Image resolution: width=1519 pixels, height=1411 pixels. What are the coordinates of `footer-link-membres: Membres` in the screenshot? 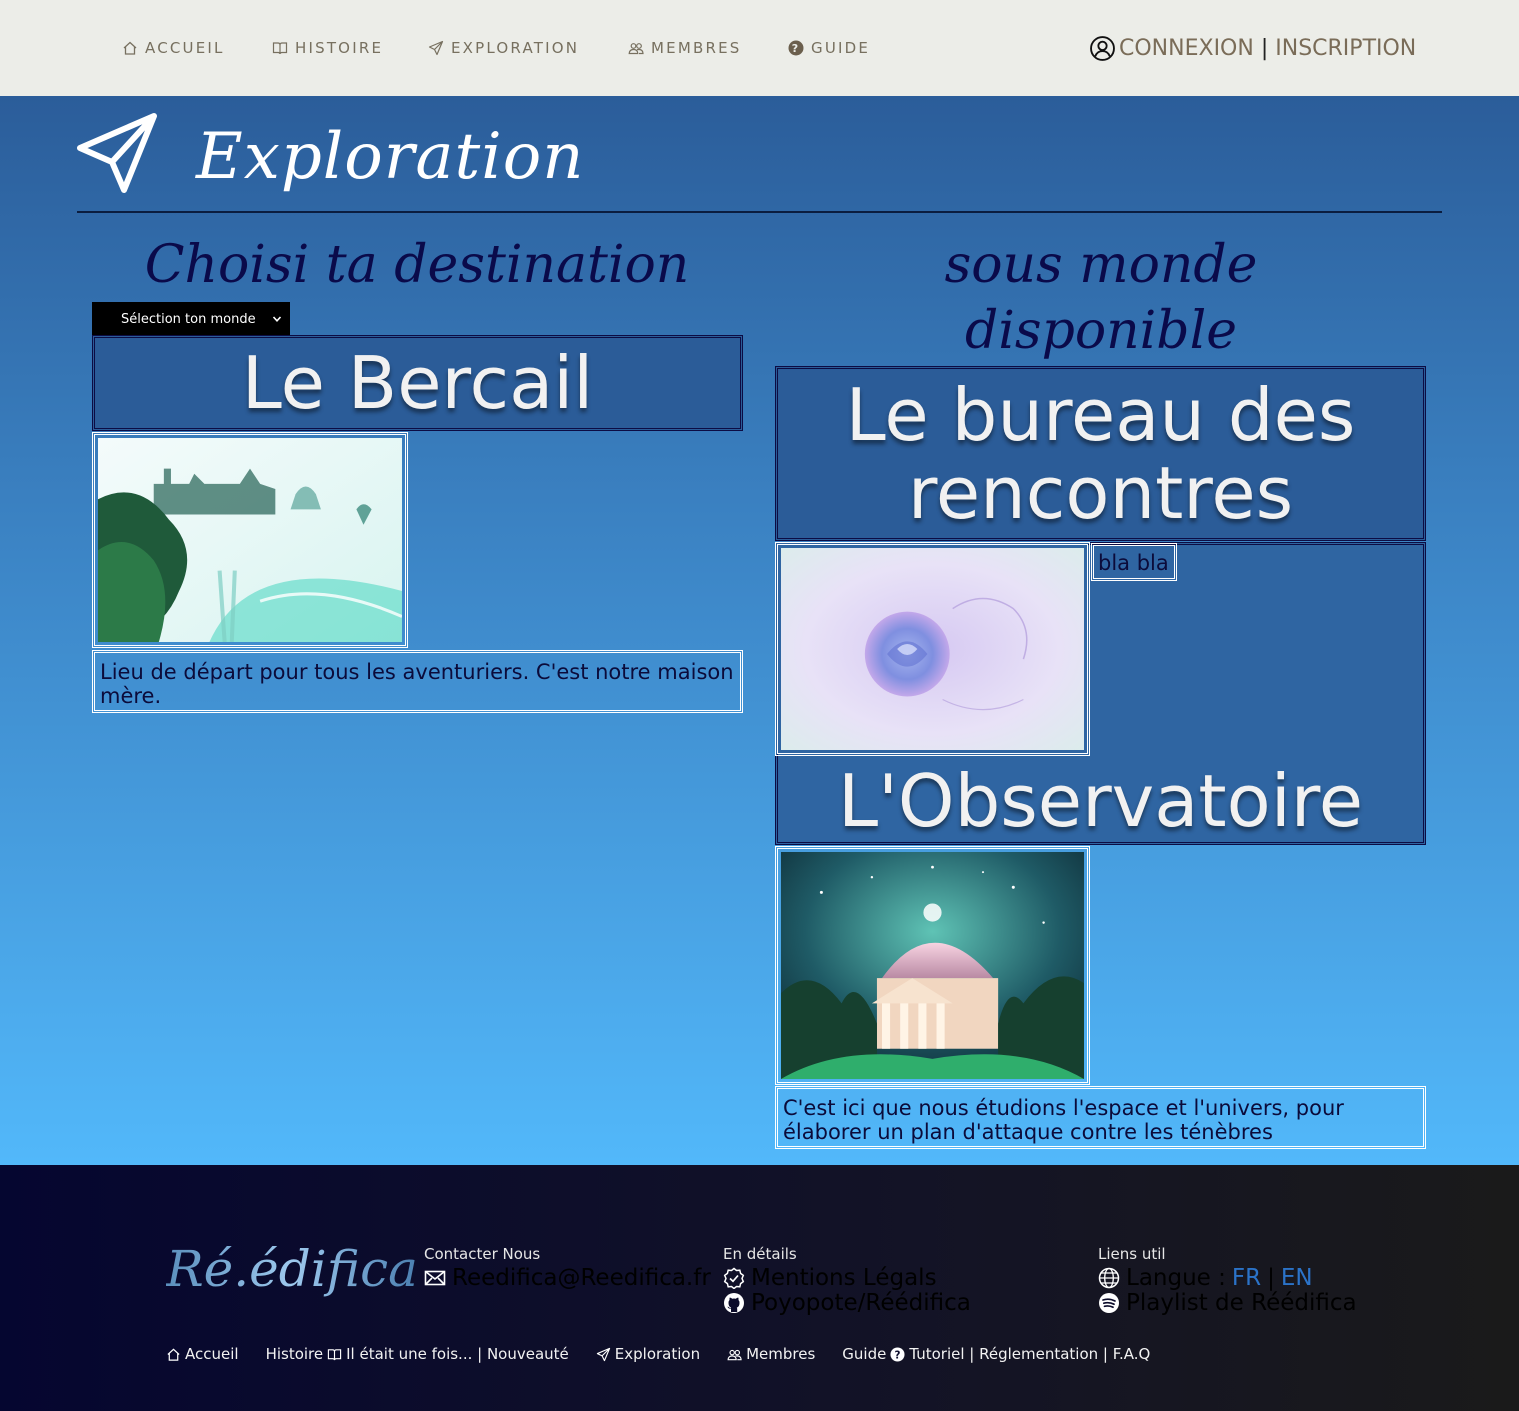 It's located at (780, 1354).